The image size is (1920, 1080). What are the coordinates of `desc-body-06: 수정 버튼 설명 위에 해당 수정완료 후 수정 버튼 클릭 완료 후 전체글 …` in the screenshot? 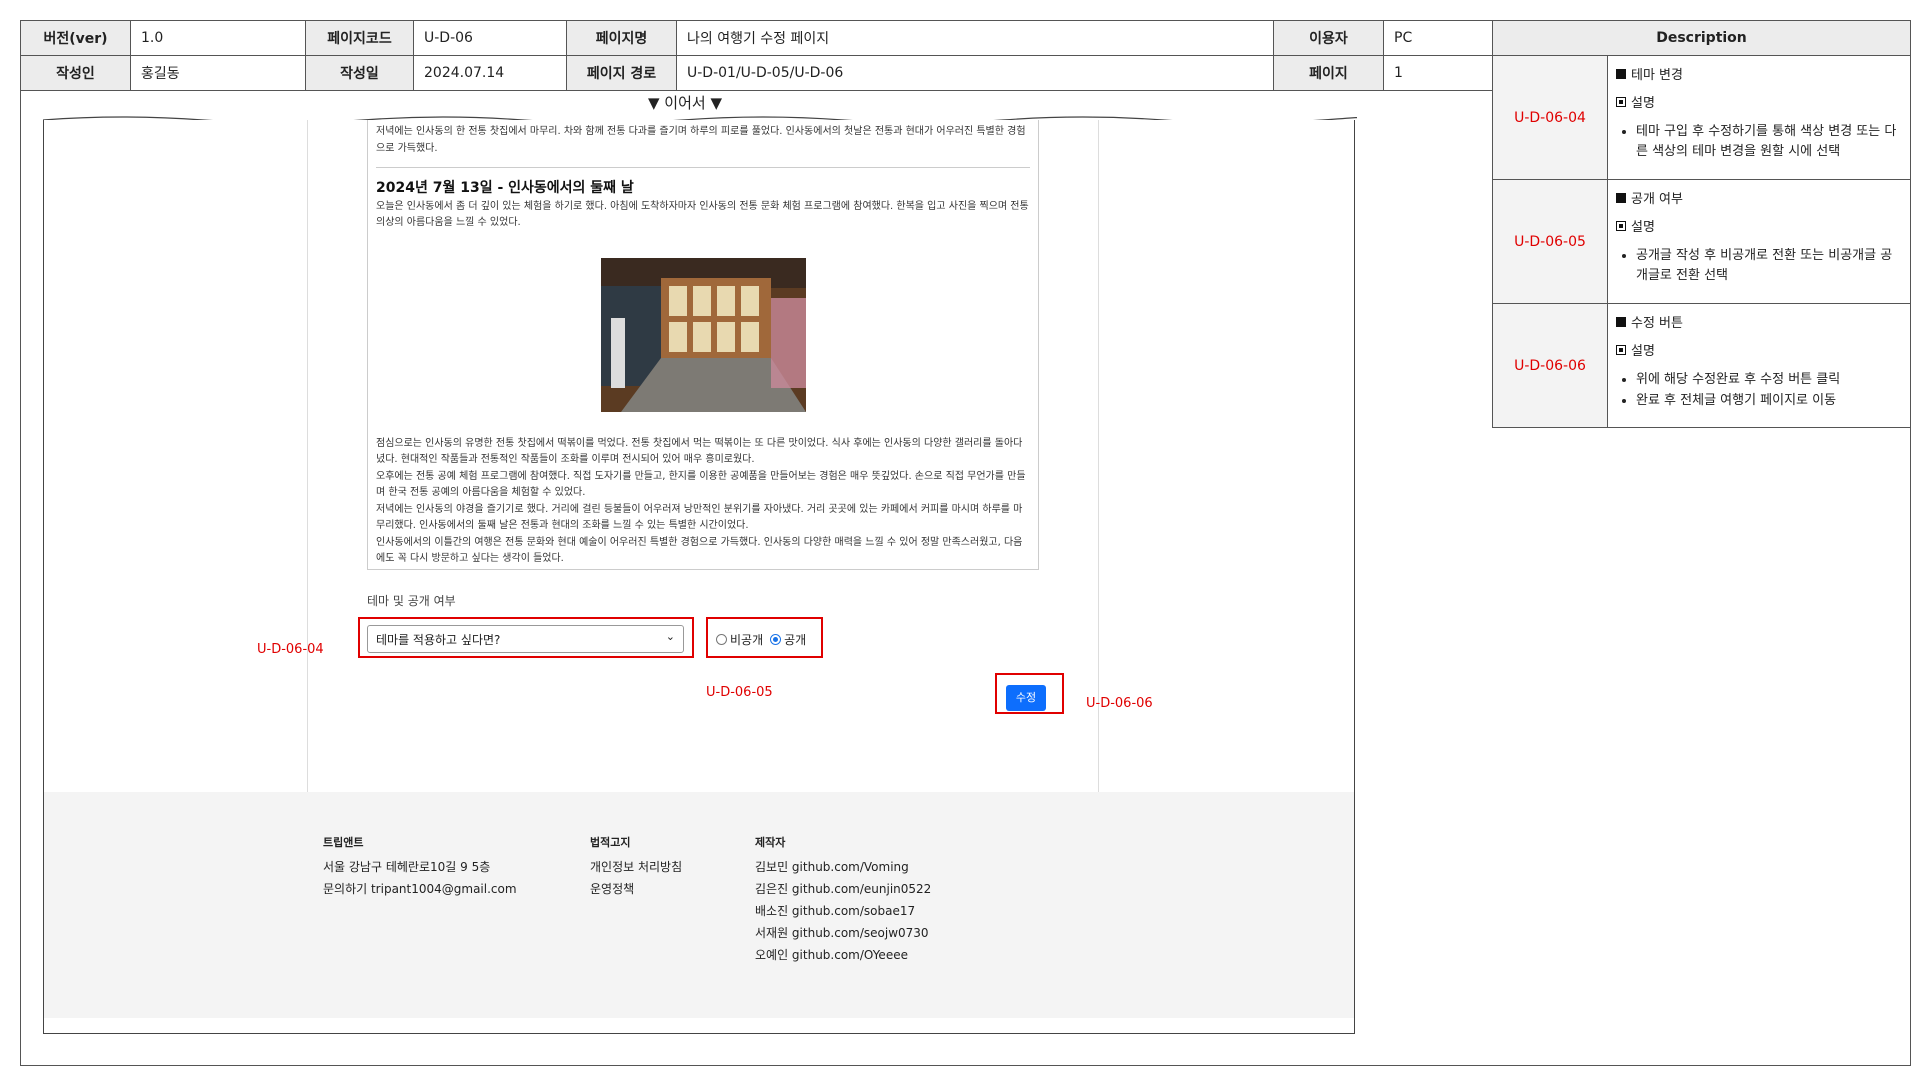 It's located at (1759, 365).